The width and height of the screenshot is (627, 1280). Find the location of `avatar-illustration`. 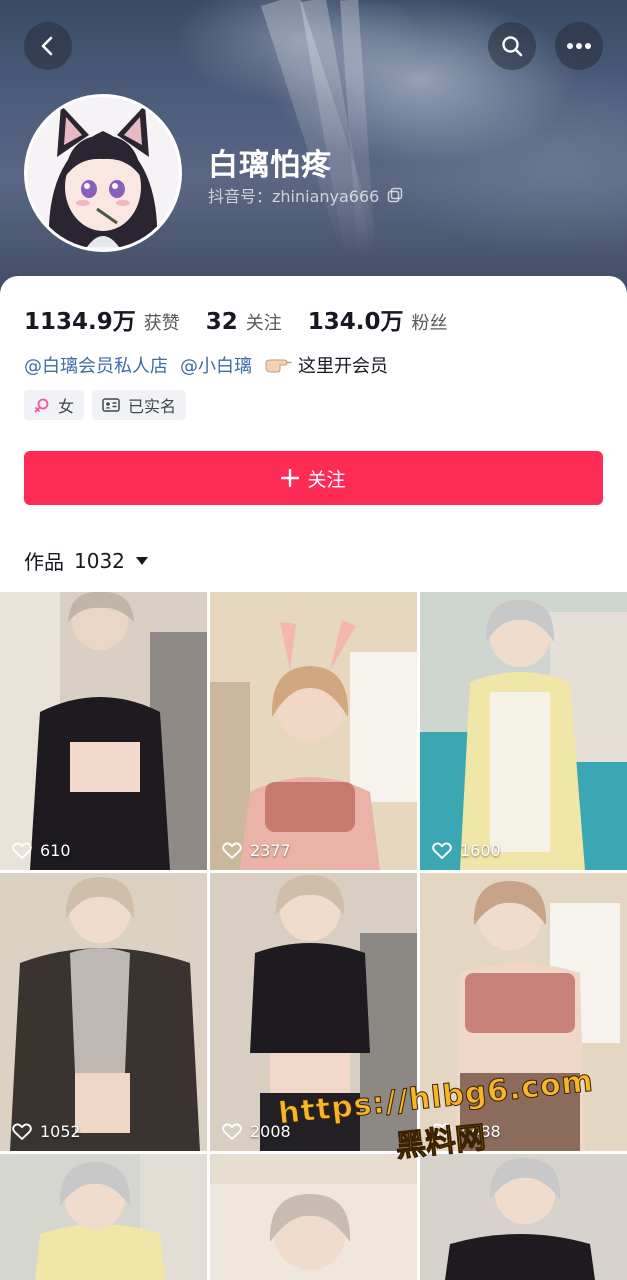

avatar-illustration is located at coordinates (103, 173).